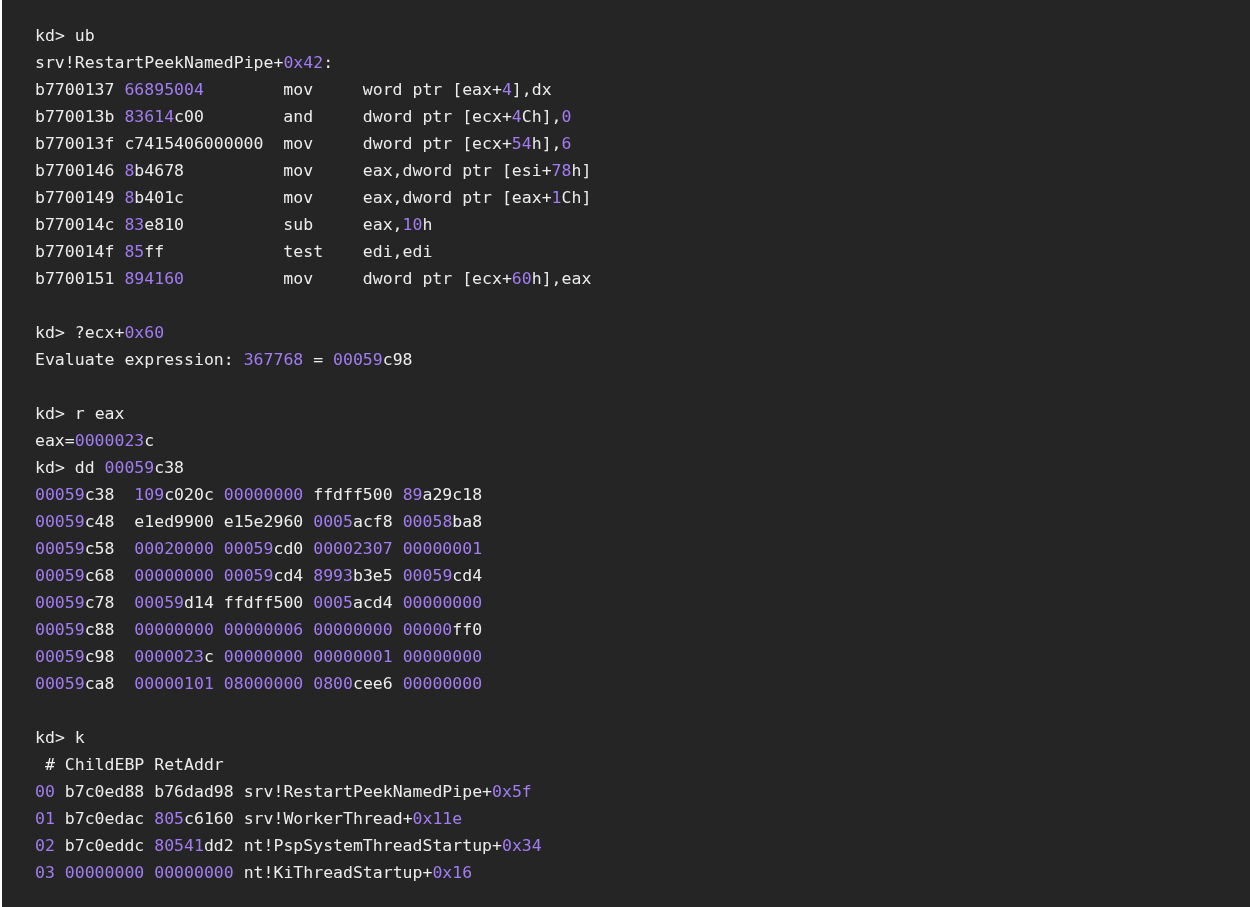 This screenshot has width=1250, height=907. What do you see at coordinates (133, 765) in the screenshot?
I see `code-line: # ChildEBP RetAddr` at bounding box center [133, 765].